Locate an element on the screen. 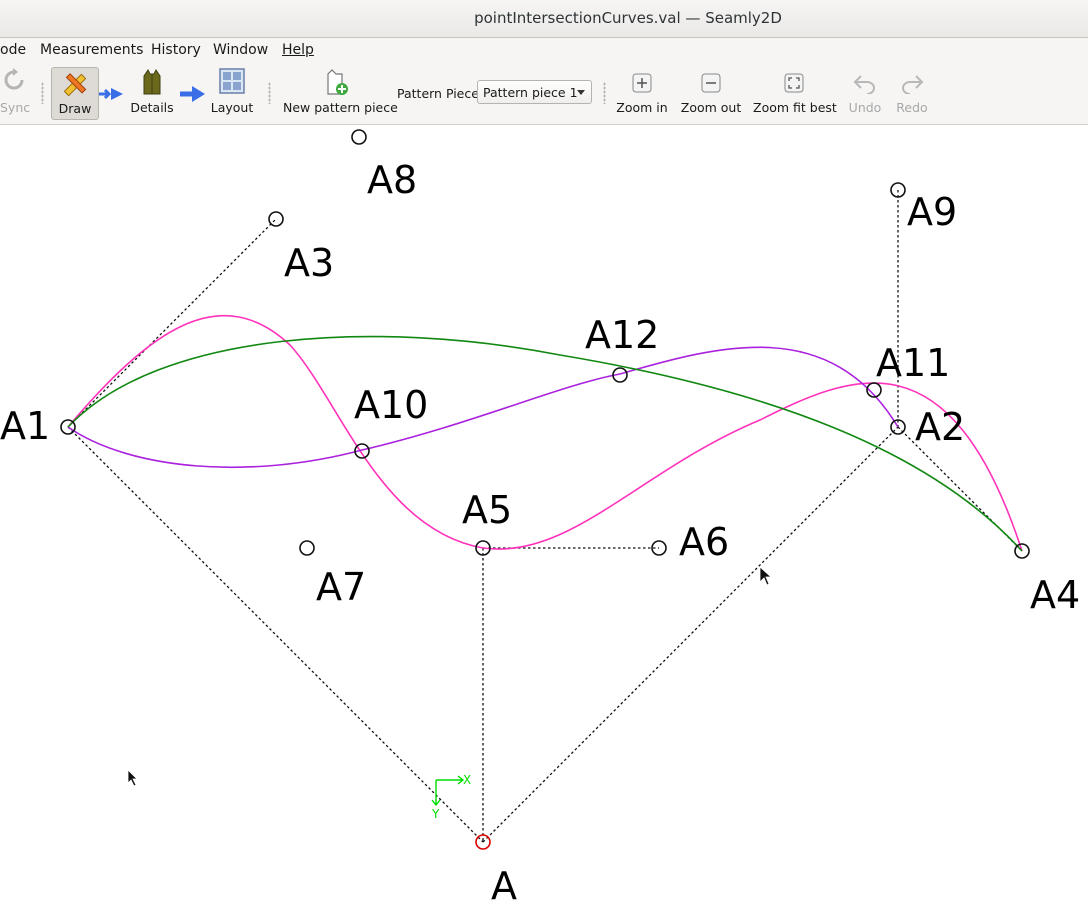  undo-button: Undo is located at coordinates (865, 93).